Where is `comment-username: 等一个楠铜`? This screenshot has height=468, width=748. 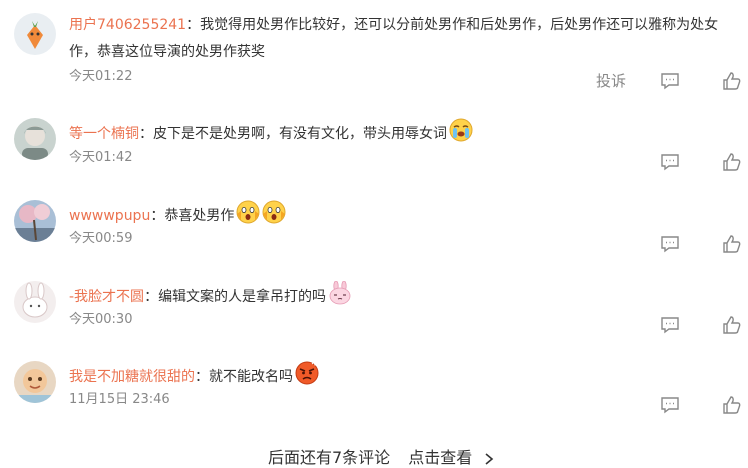
comment-username: 等一个楠铜 is located at coordinates (104, 134).